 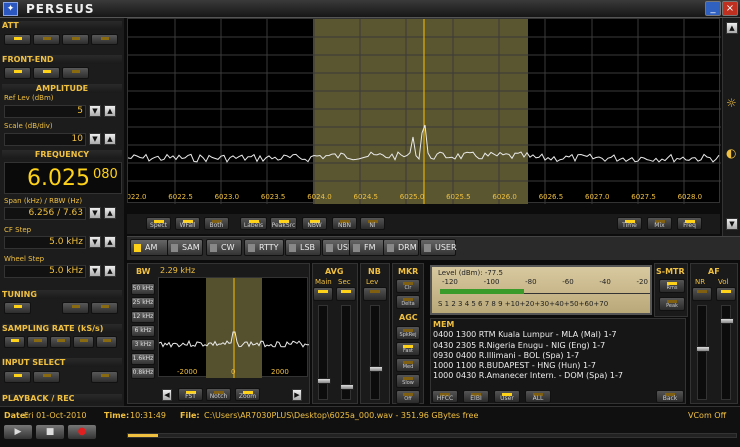 I want to click on bw-option-50khz: 50 kHz, so click(x=143, y=289).